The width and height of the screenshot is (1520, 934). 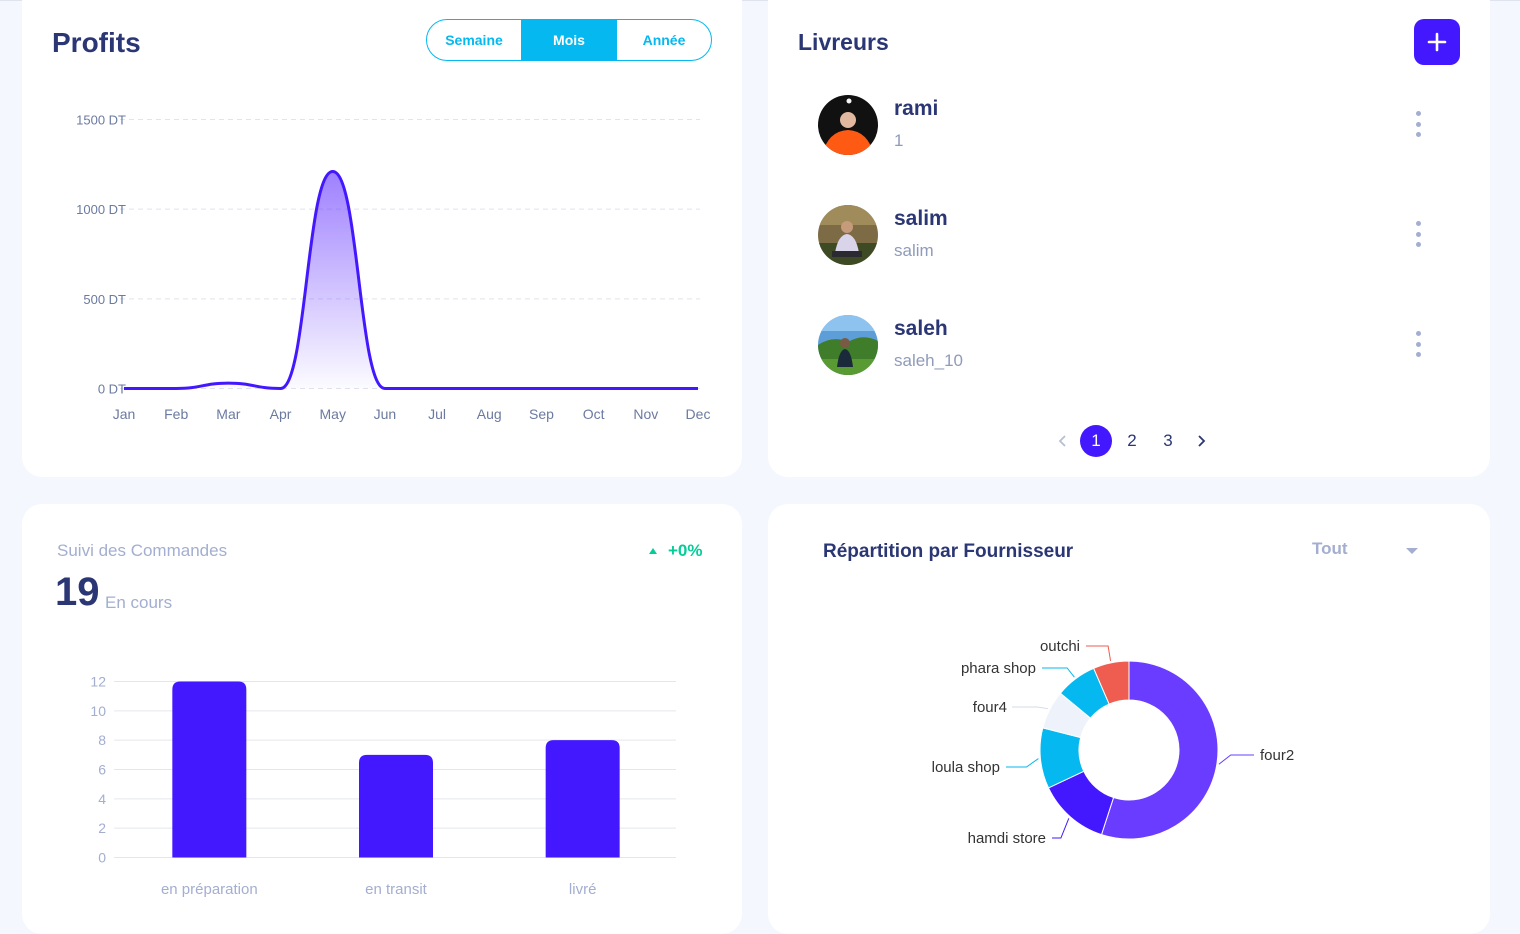 I want to click on trend-indicator: +0%, so click(x=675, y=551).